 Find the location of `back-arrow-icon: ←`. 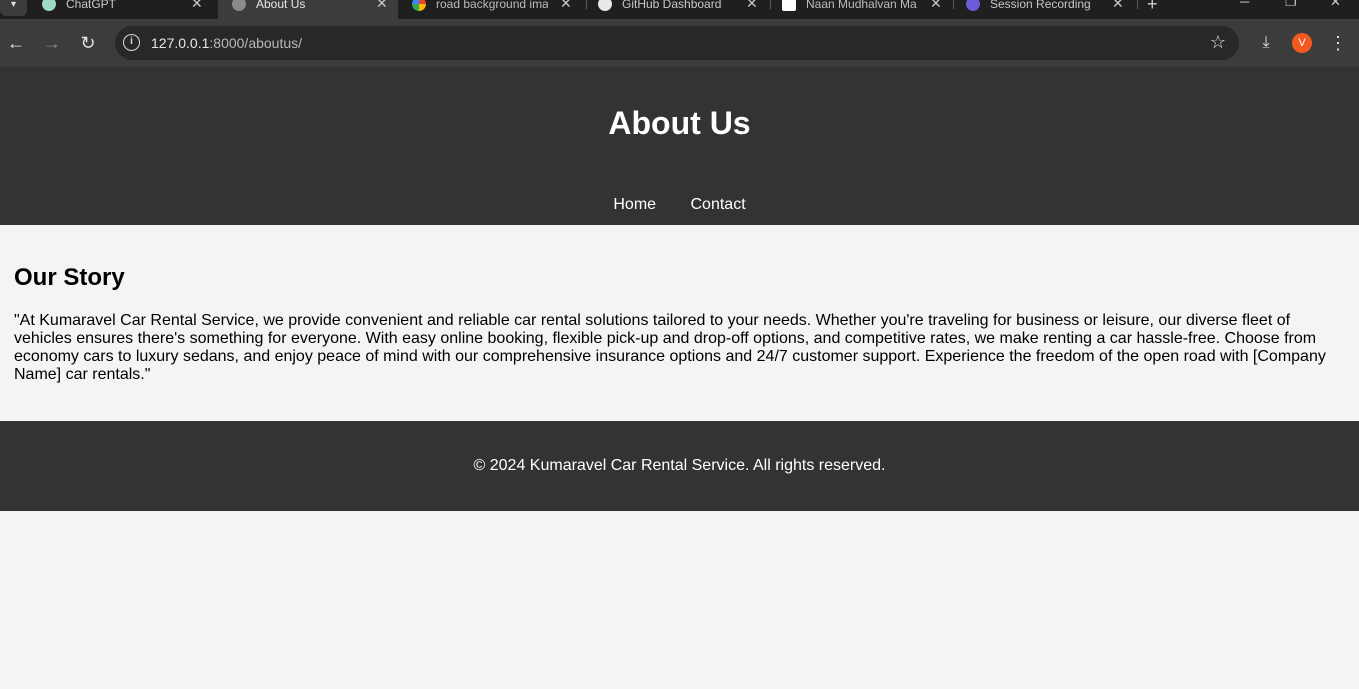

back-arrow-icon: ← is located at coordinates (16, 43).